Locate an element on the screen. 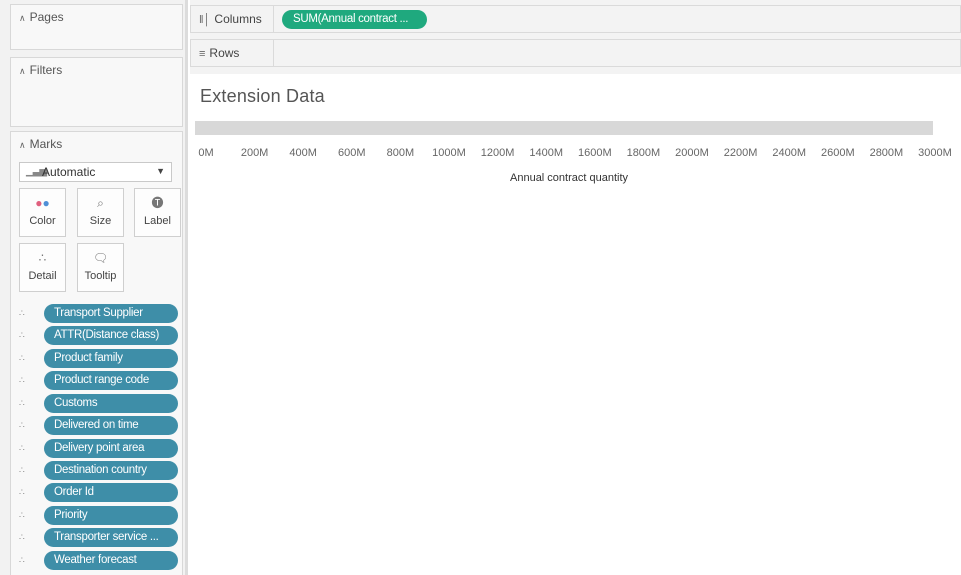 The height and width of the screenshot is (575, 961). field-pill: Destination country is located at coordinates (111, 470).